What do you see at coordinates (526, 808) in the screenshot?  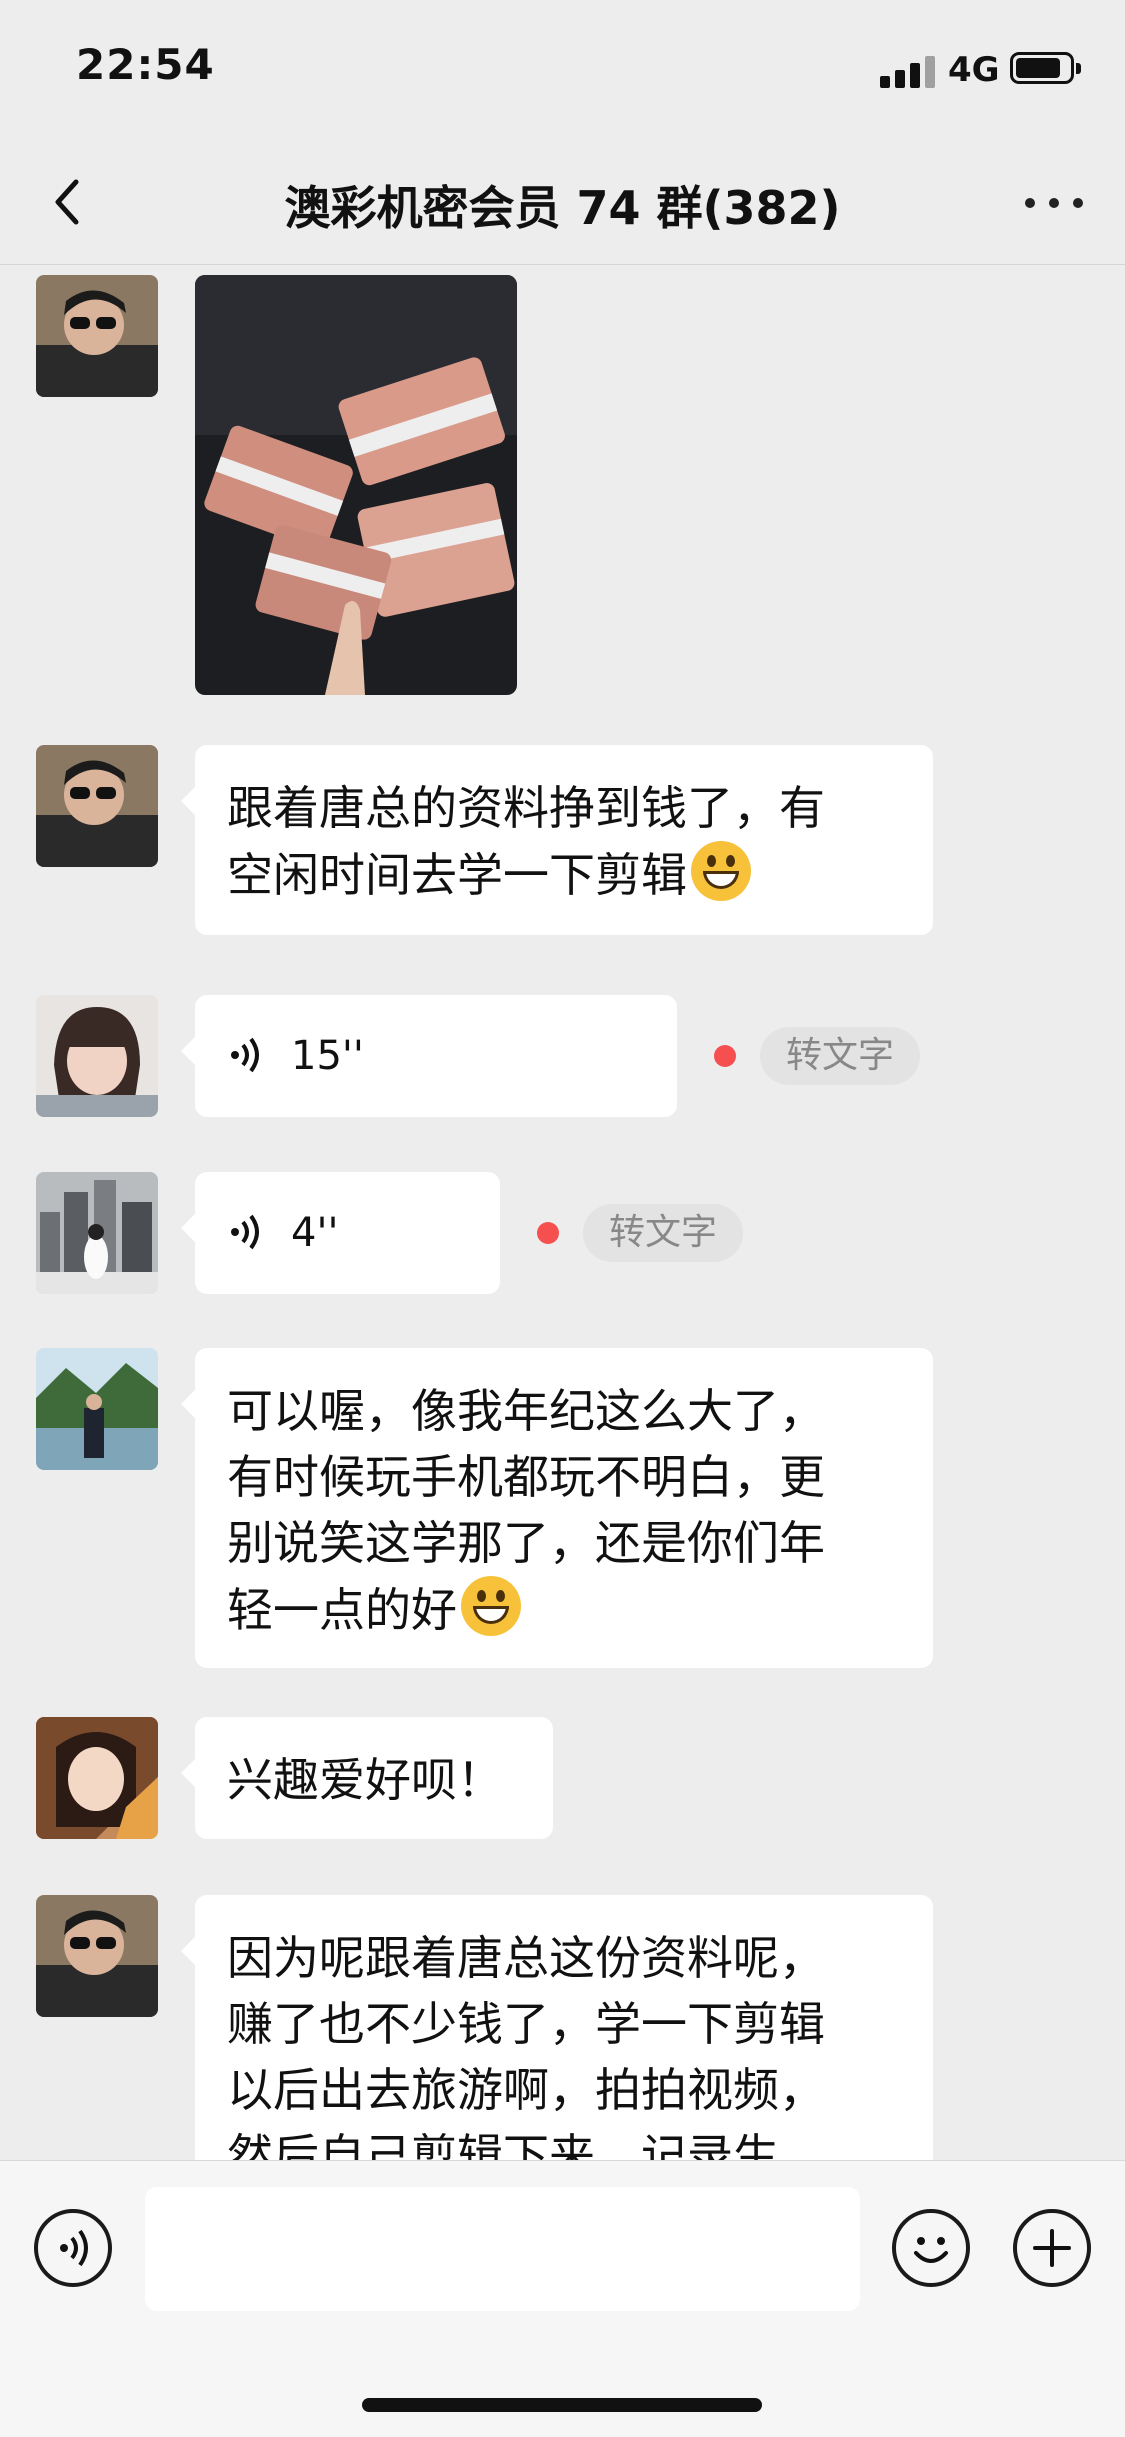 I see `message-line: 跟着唐总的资料挣到钱了，有` at bounding box center [526, 808].